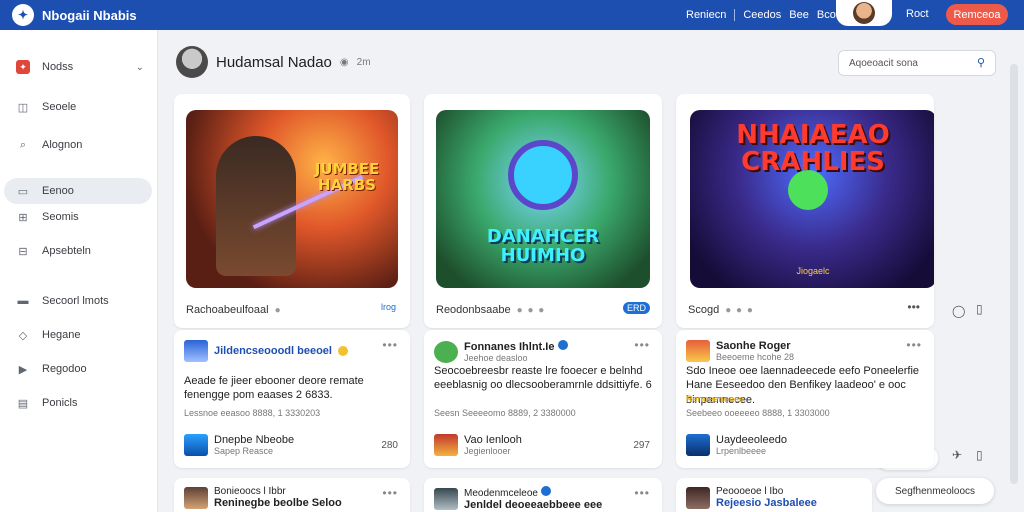  I want to click on game-thumbnail: DANAHCER HUIMHO, so click(543, 199).